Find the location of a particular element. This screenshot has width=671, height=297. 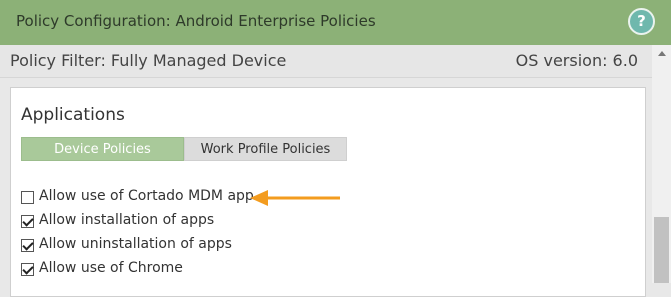

option-label: Allow installation of apps is located at coordinates (127, 220).